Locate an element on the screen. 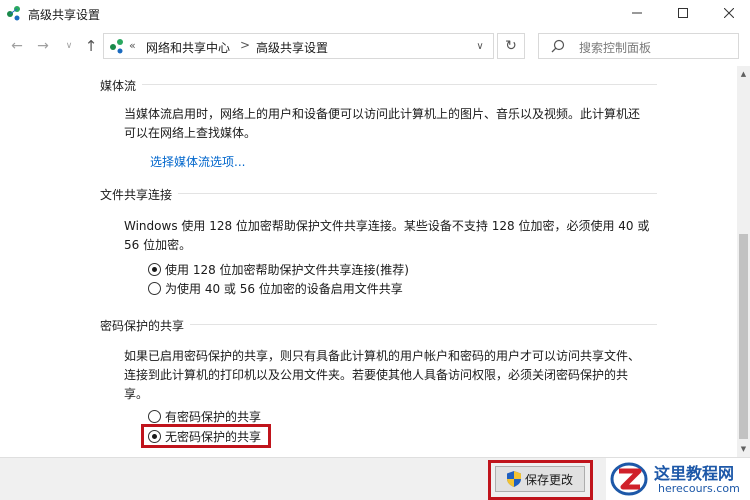  highlight-box is located at coordinates (206, 436).